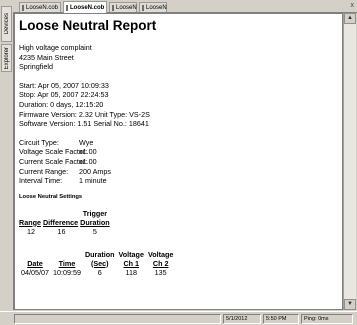 The image size is (357, 325). I want to click on tab-loosen-cob-1: LooseN.cob, so click(40, 7).